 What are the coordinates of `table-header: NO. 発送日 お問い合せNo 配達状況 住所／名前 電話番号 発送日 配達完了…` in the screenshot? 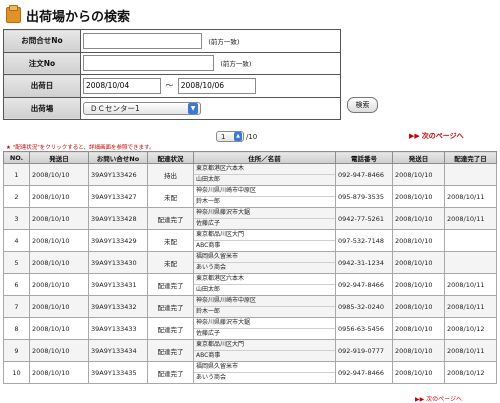 It's located at (250, 157).